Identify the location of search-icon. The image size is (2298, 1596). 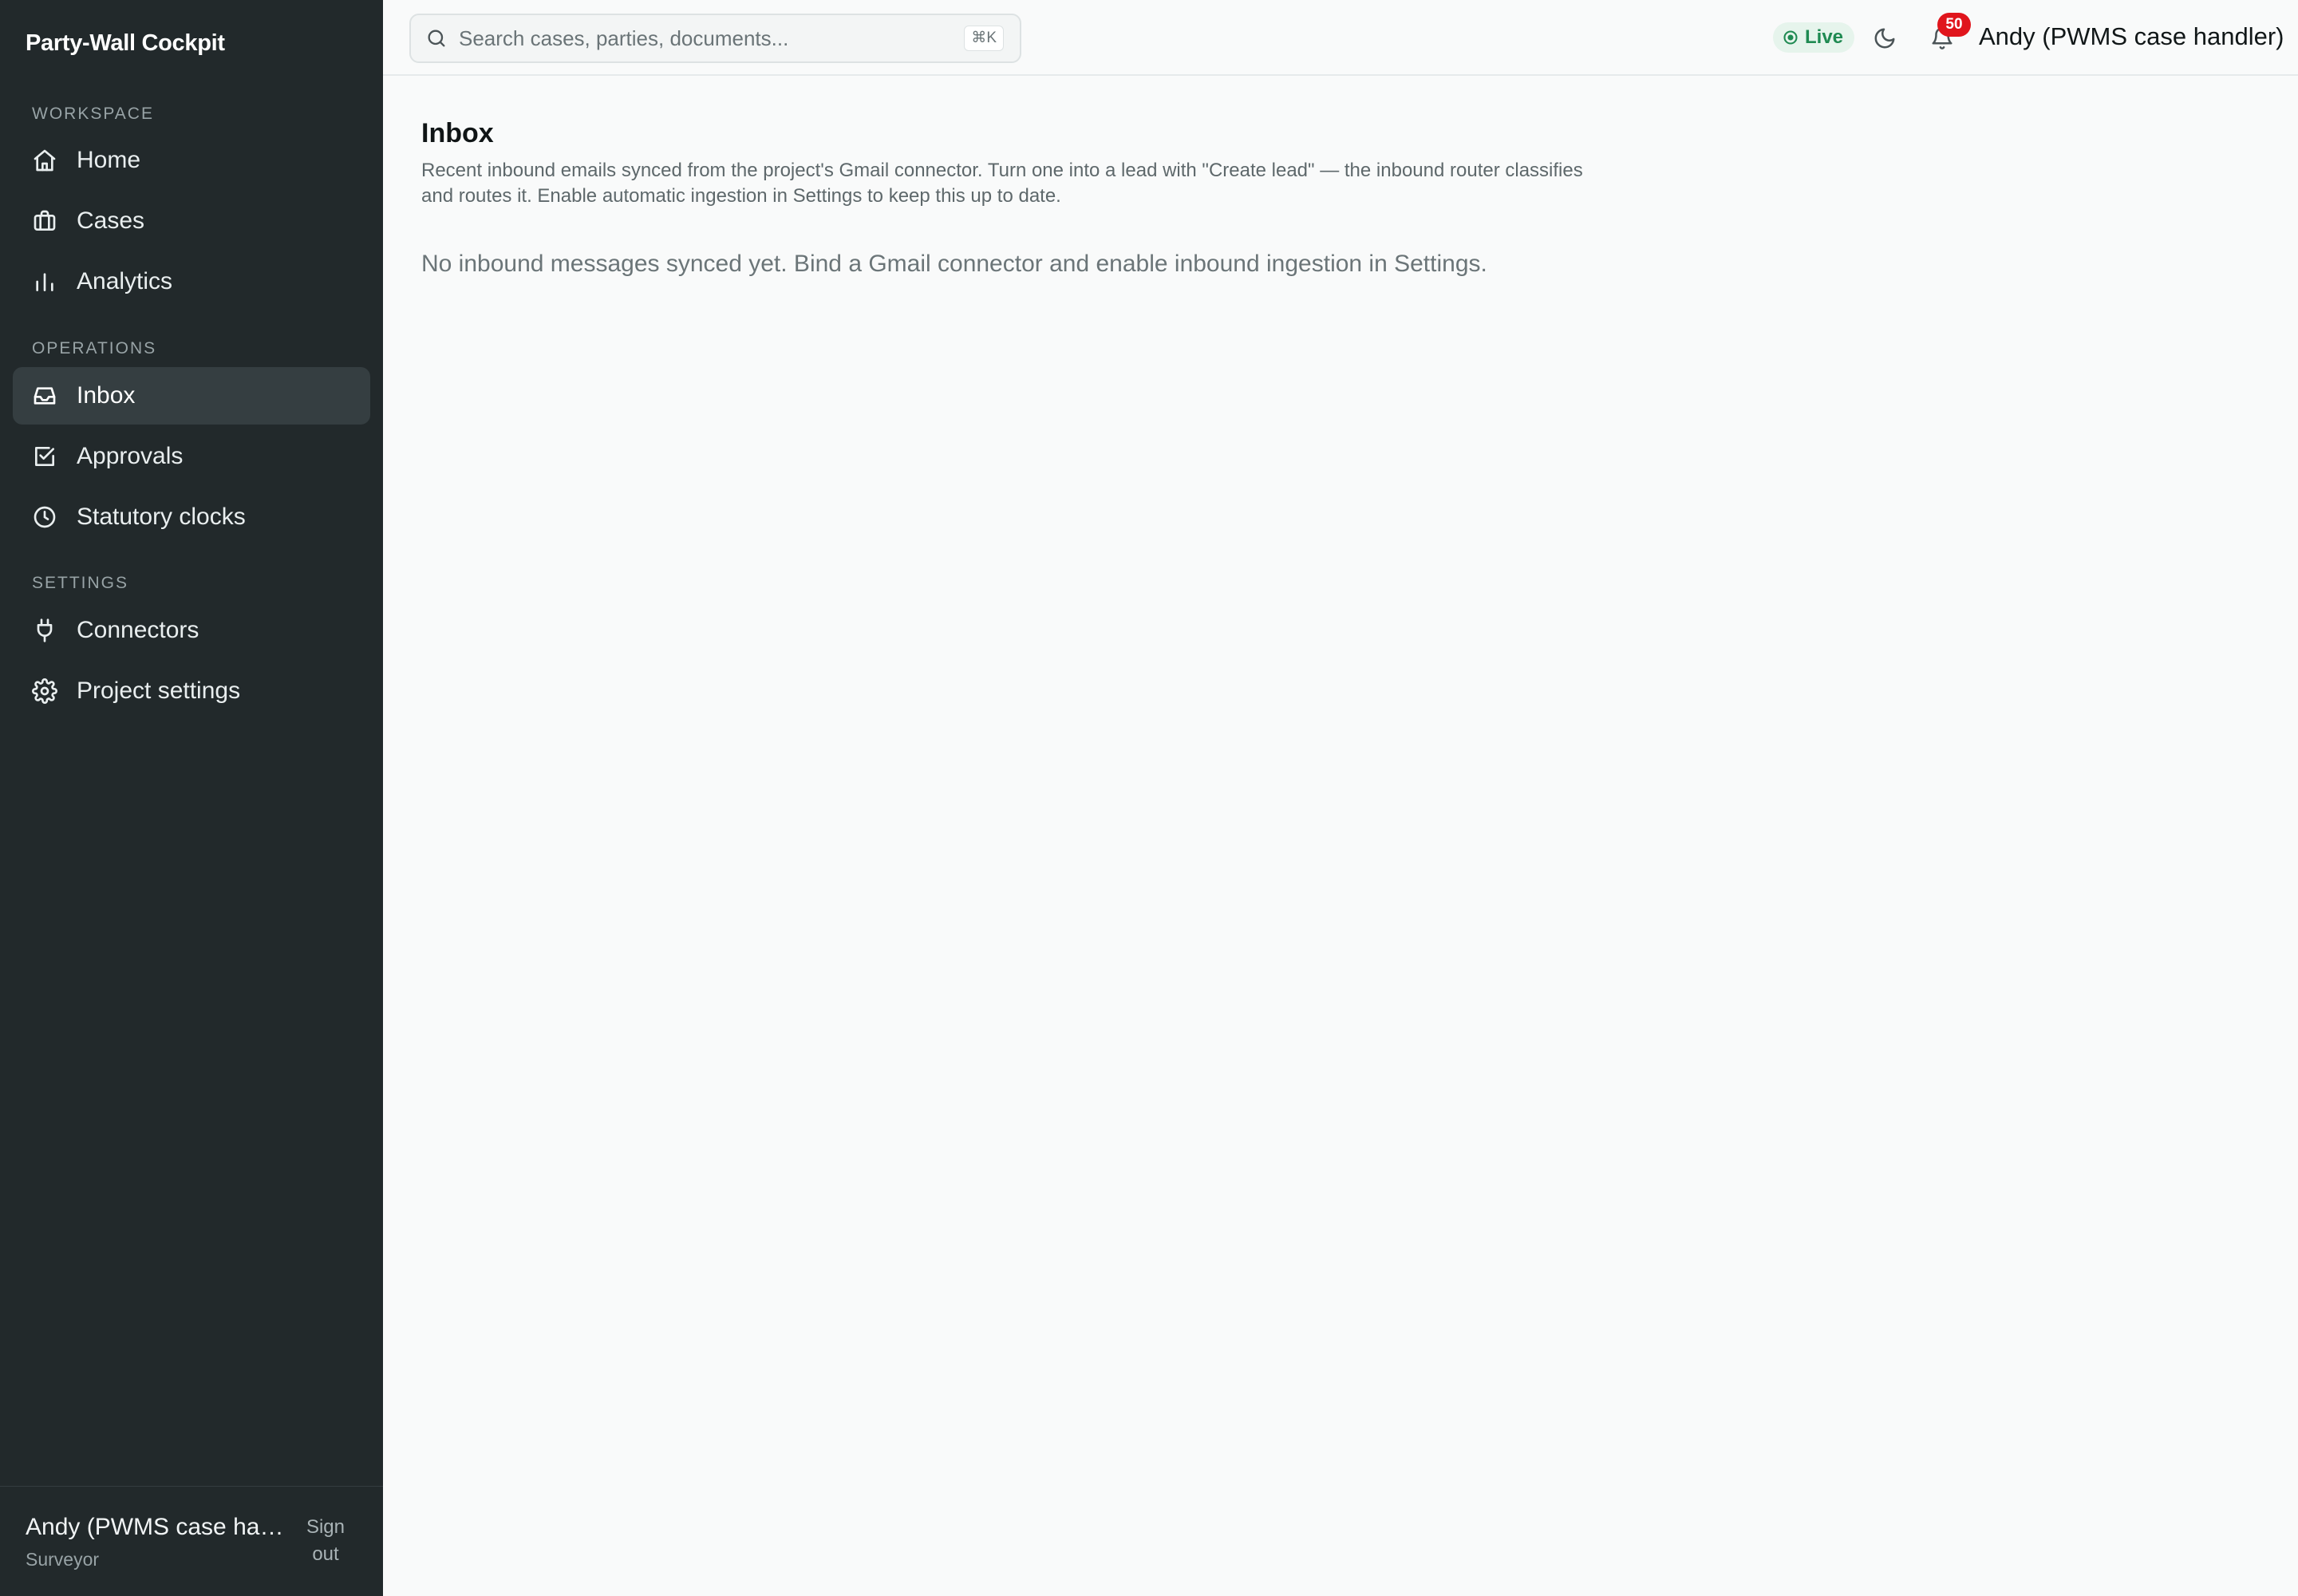
(437, 38).